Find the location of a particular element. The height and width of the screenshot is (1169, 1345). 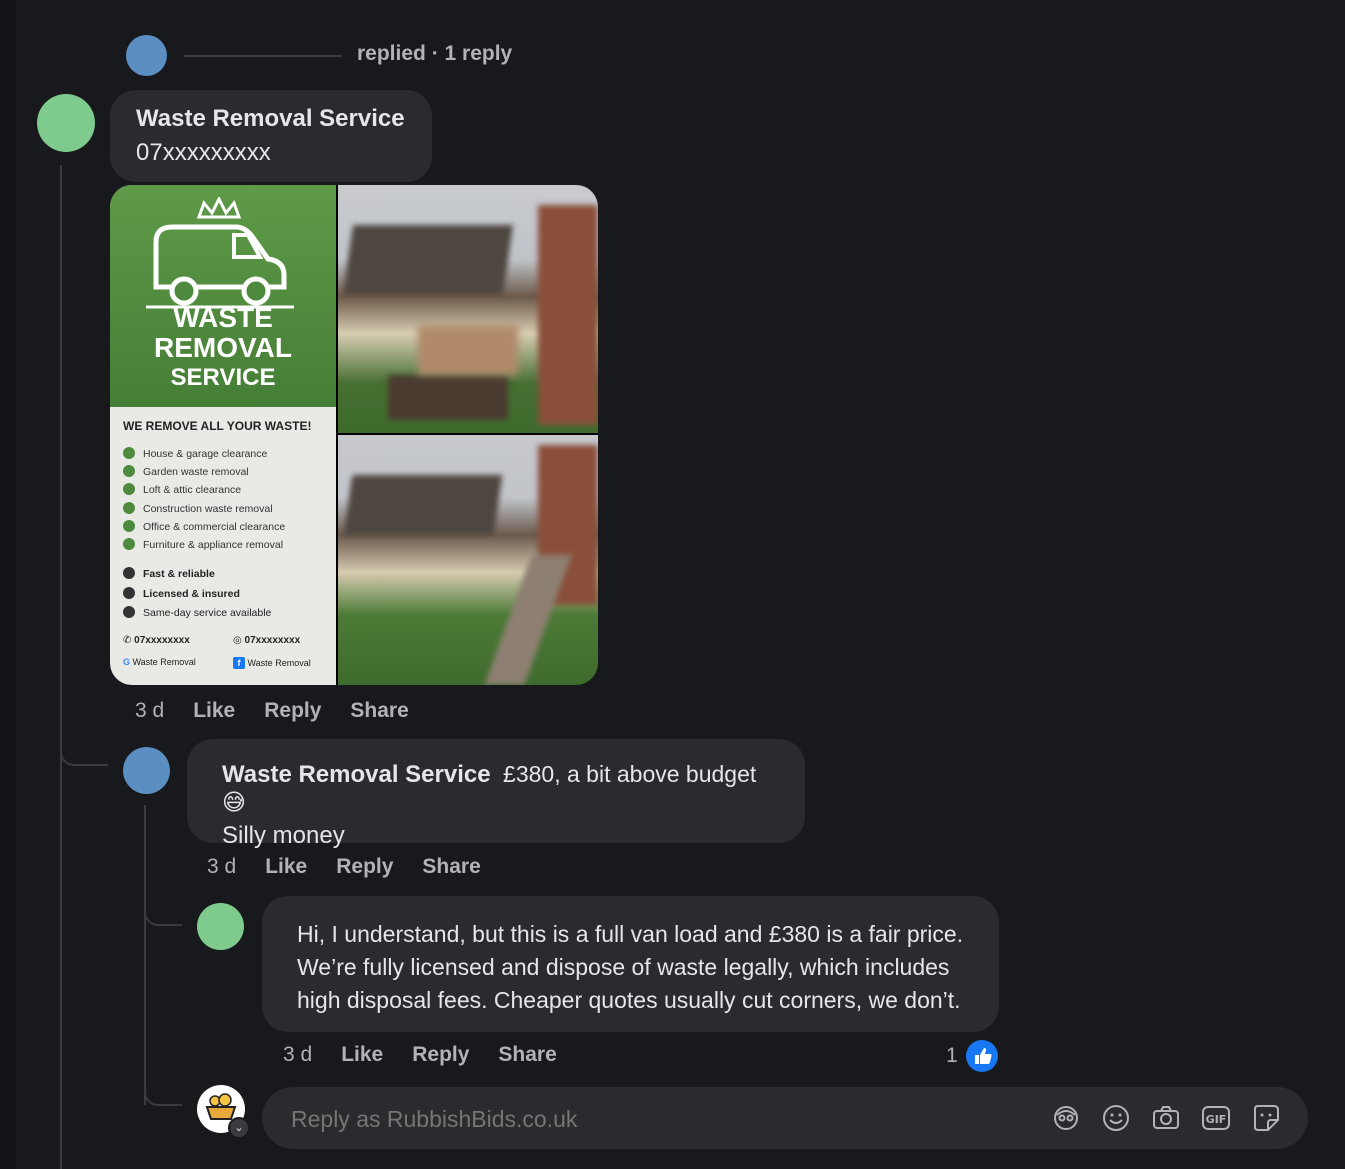

left-edge is located at coordinates (8, 584).